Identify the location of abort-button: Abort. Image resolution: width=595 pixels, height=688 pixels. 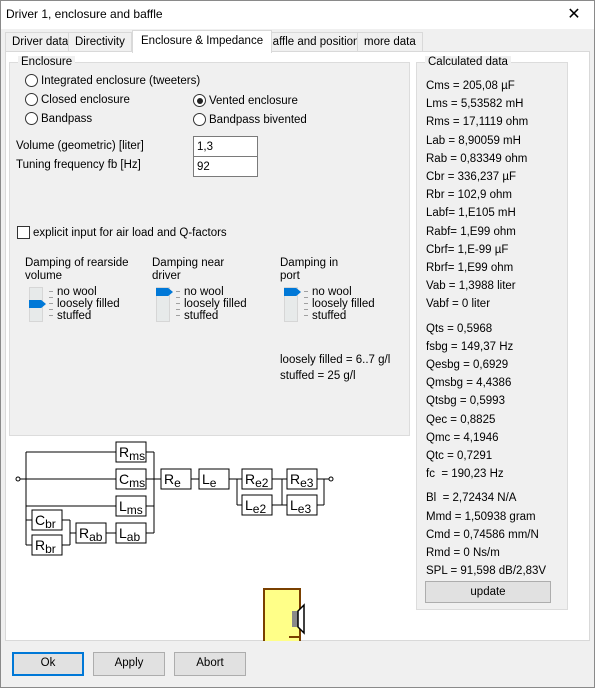
(210, 664).